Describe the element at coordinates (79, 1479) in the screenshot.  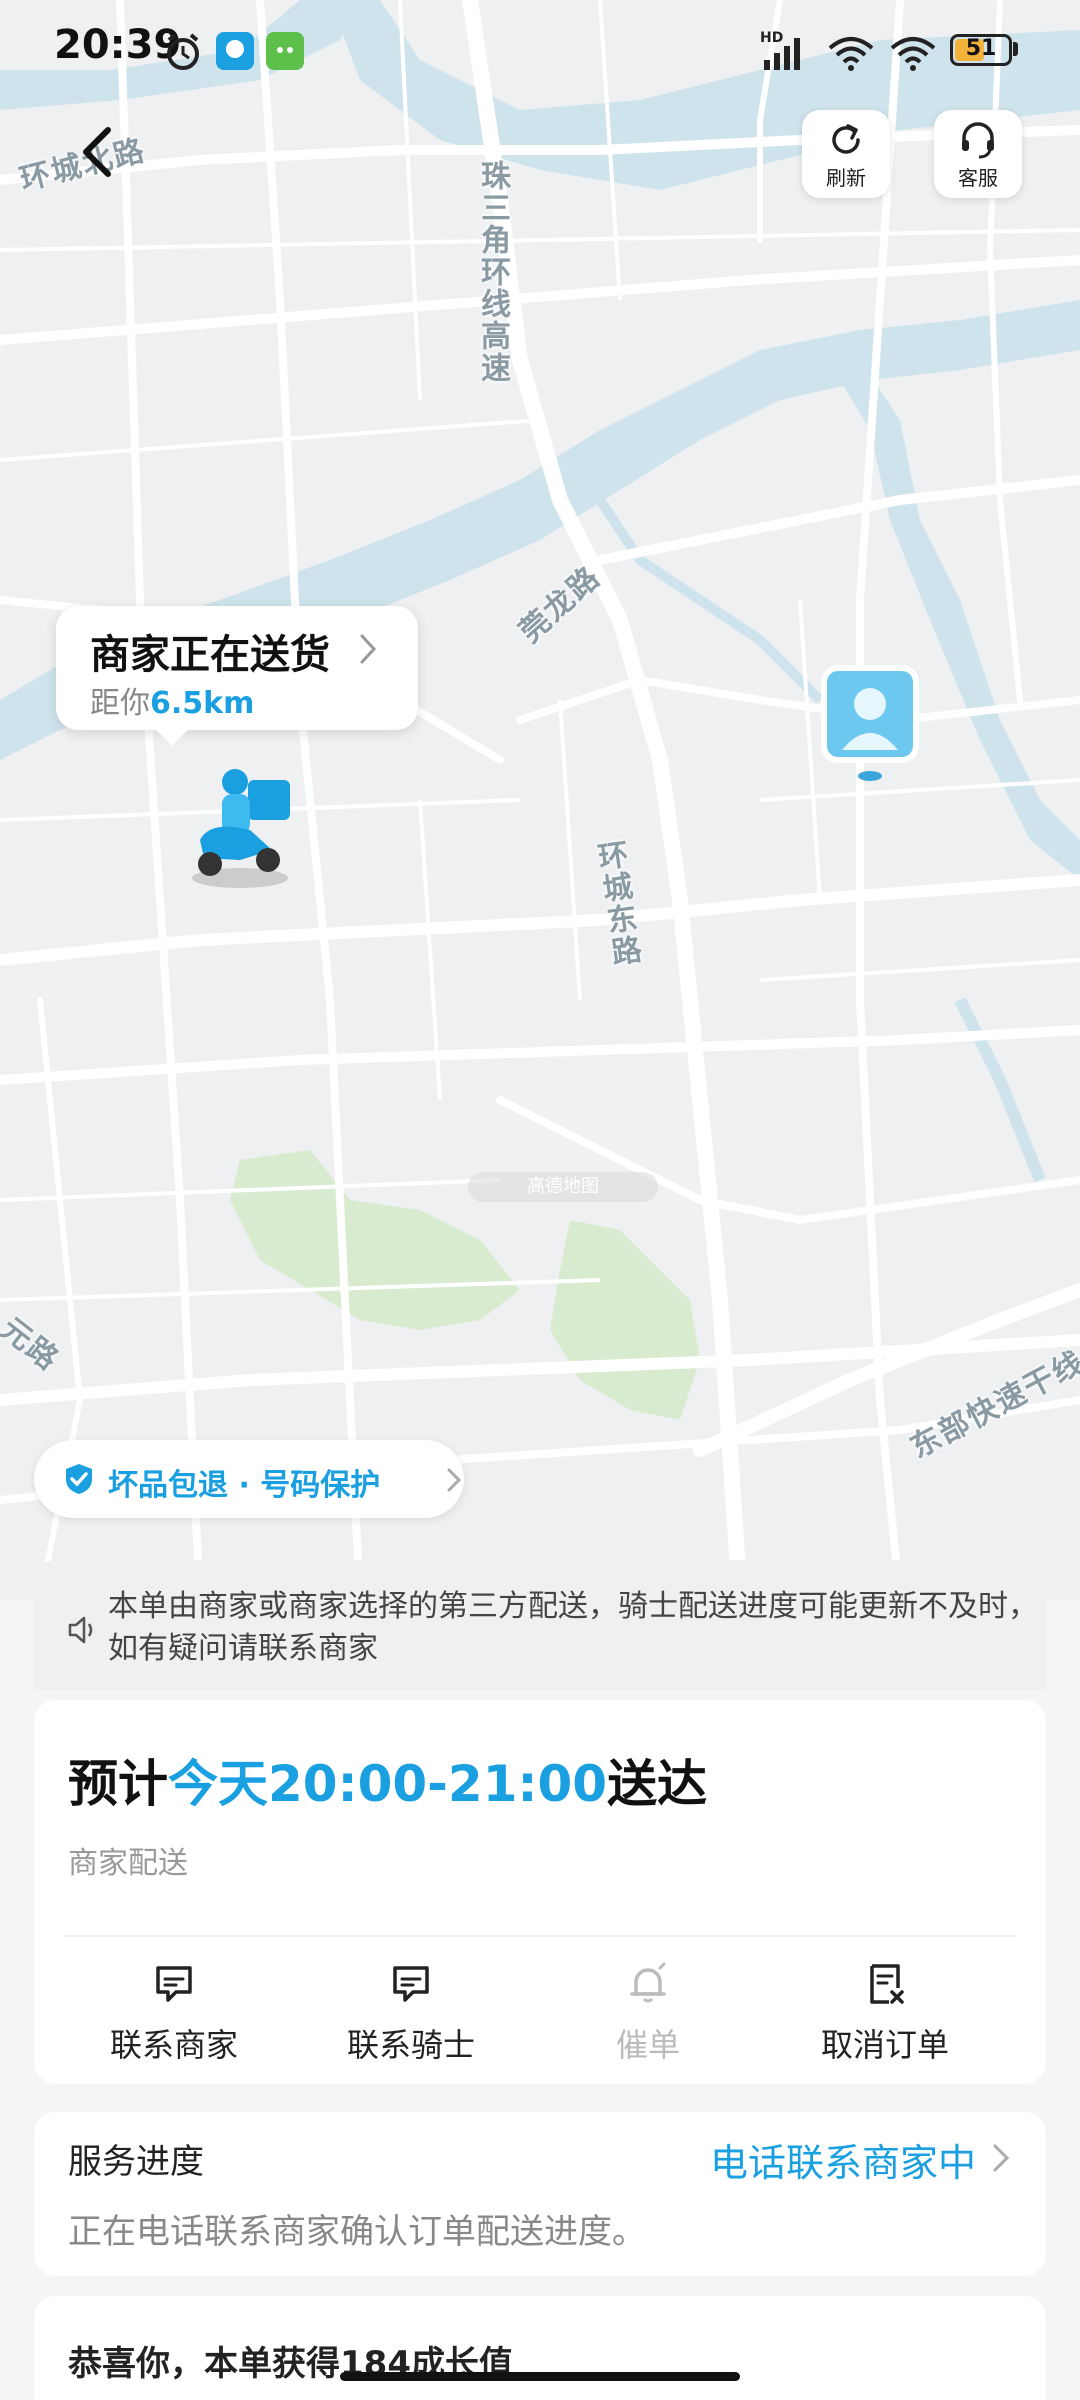
I see `shield-check-icon` at that location.